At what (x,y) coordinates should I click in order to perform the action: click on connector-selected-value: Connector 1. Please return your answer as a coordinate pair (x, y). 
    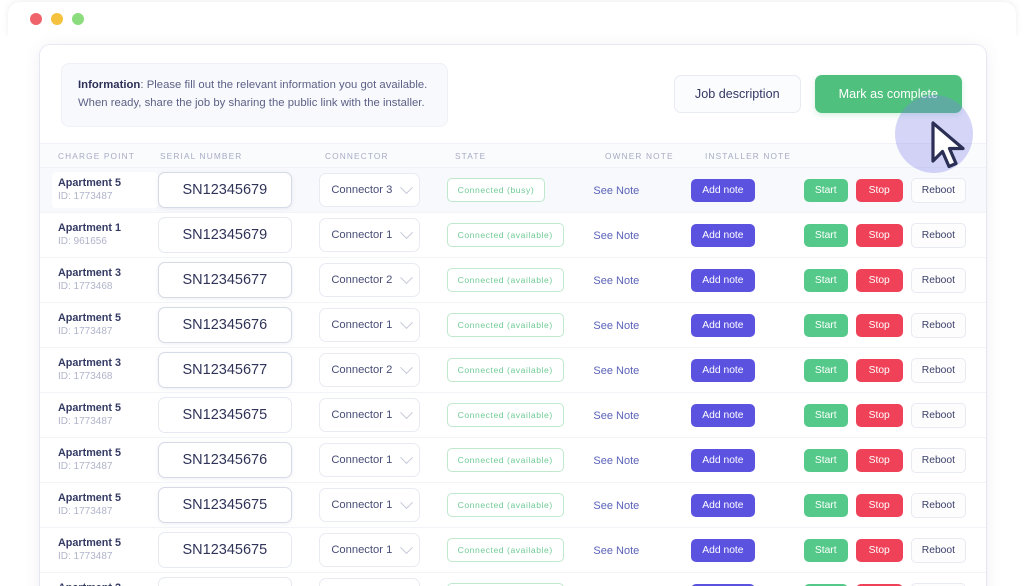
    Looking at the image, I should click on (362, 505).